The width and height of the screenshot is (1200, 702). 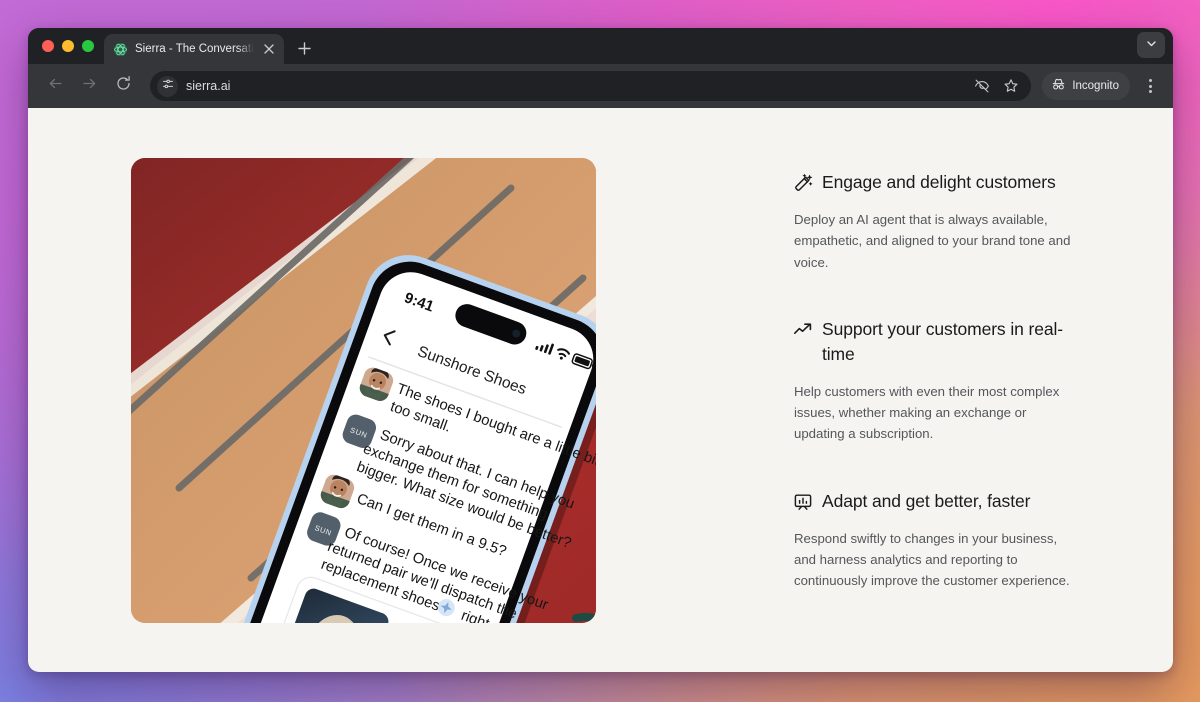 I want to click on presentation-chart-icon, so click(x=803, y=502).